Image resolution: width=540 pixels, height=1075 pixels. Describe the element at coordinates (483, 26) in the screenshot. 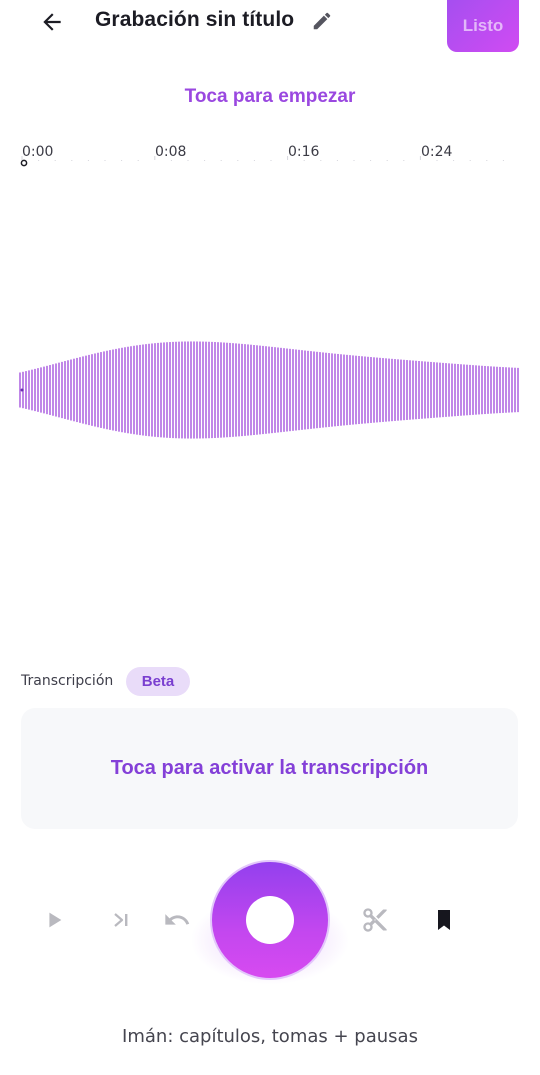

I see `done-button: Listo` at that location.